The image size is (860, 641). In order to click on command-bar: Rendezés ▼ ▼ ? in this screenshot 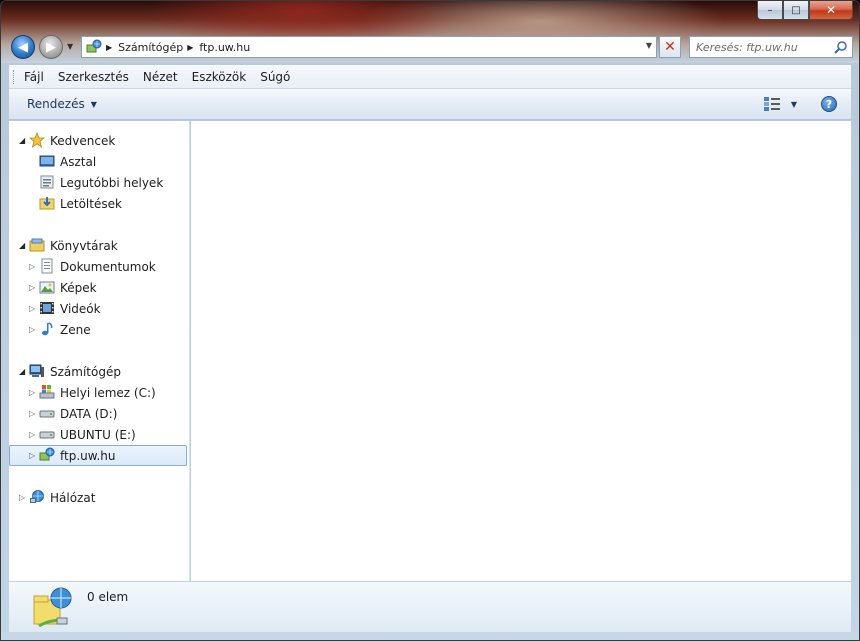, I will do `click(430, 104)`.